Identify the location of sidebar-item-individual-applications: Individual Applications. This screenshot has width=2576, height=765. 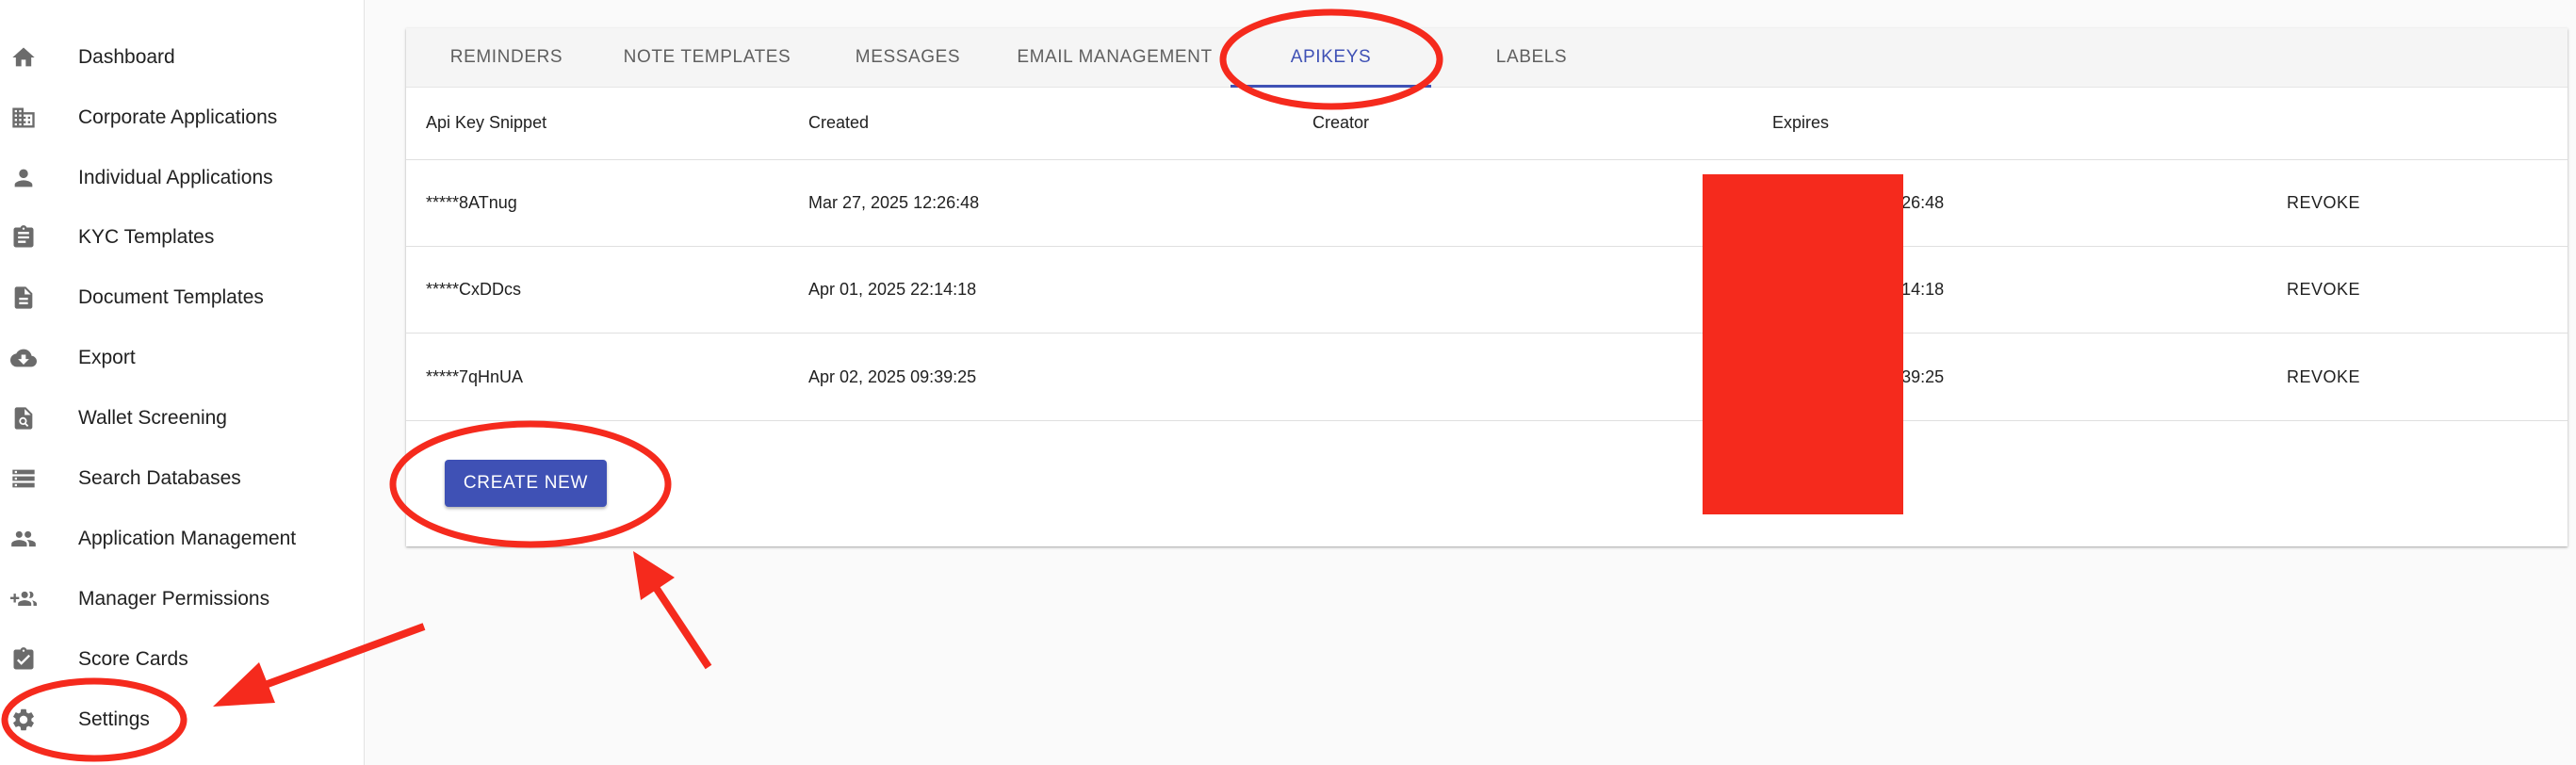
(182, 178).